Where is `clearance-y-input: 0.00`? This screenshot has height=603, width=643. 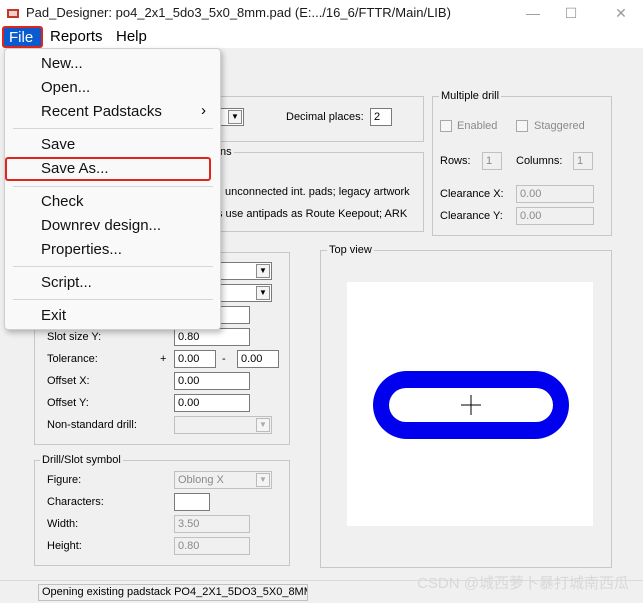 clearance-y-input: 0.00 is located at coordinates (555, 216).